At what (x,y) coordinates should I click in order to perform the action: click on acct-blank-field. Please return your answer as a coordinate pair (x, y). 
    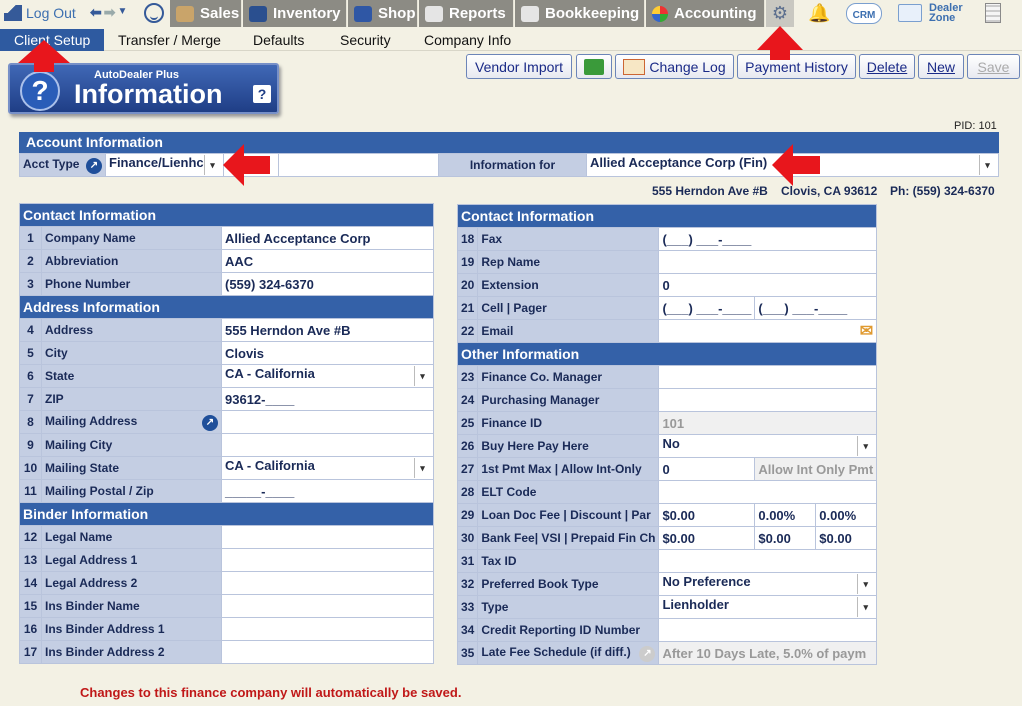
    Looking at the image, I should click on (358, 165).